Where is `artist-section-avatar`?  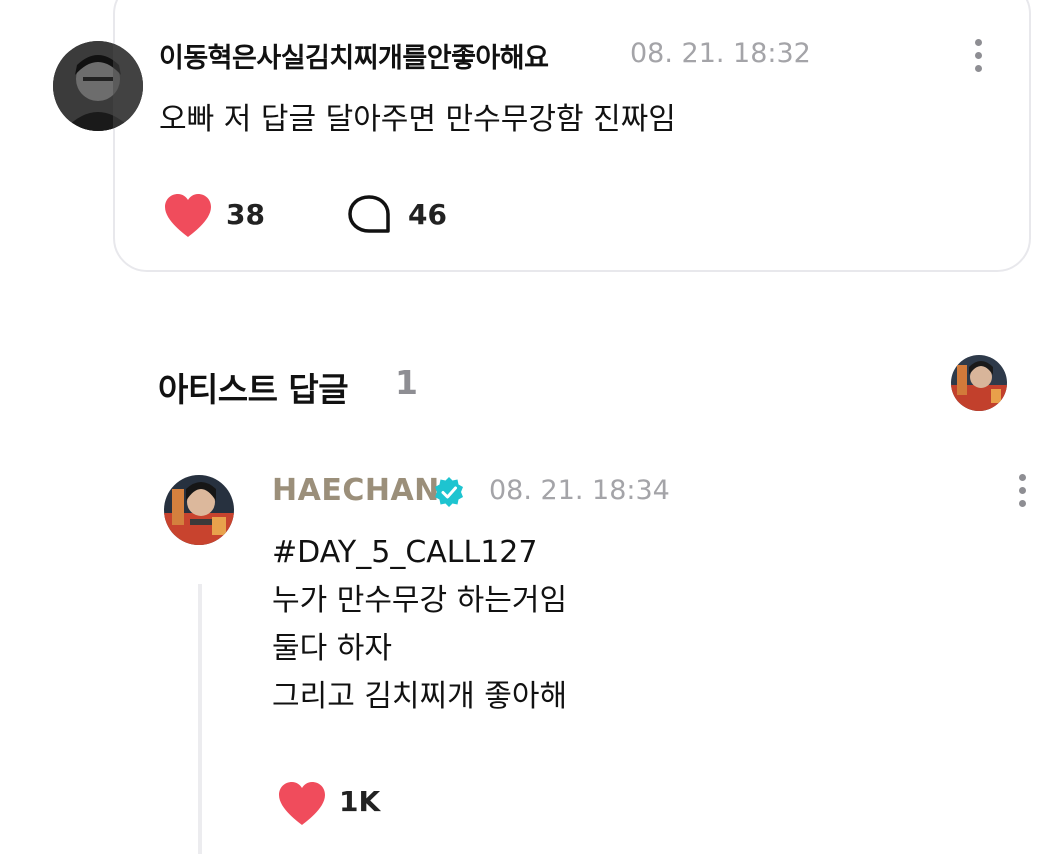 artist-section-avatar is located at coordinates (979, 383).